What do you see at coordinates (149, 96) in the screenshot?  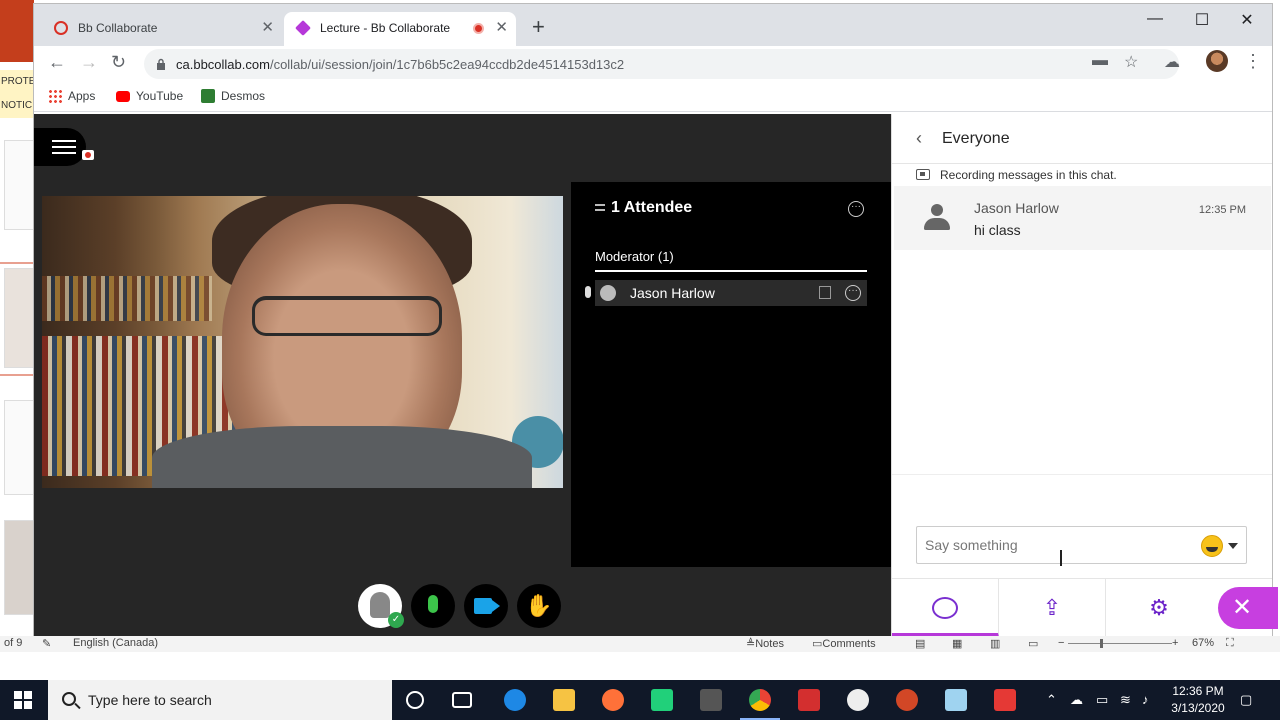 I see `bookmark-youtube: YouTube` at bounding box center [149, 96].